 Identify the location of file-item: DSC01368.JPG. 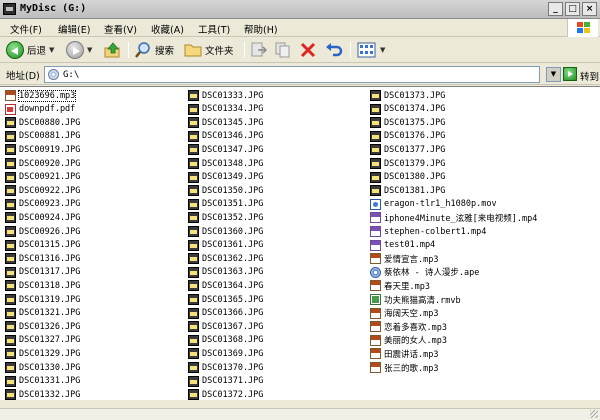
(225, 340).